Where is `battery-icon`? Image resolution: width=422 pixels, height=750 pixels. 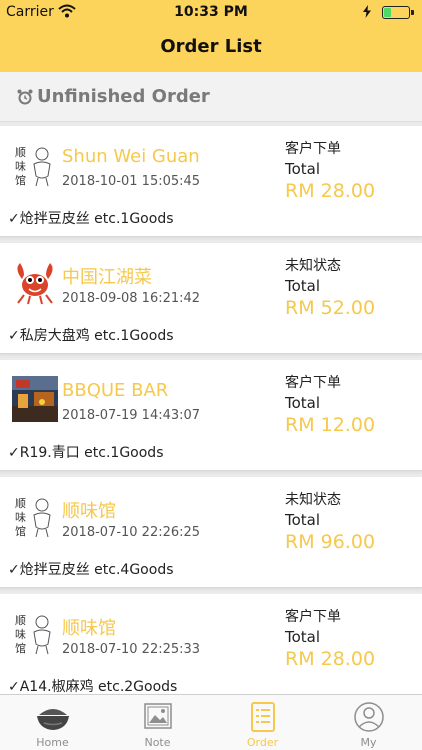
battery-icon is located at coordinates (396, 12).